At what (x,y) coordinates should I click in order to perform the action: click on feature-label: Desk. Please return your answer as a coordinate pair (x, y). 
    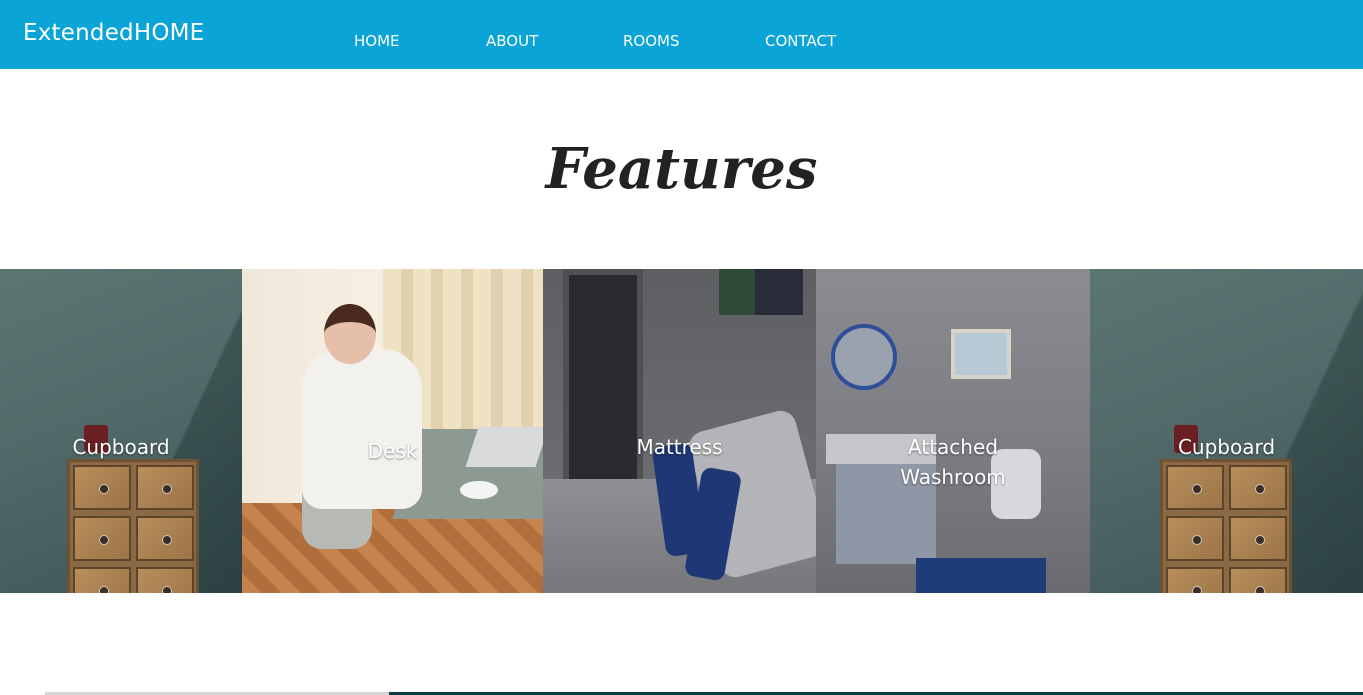
    Looking at the image, I should click on (392, 451).